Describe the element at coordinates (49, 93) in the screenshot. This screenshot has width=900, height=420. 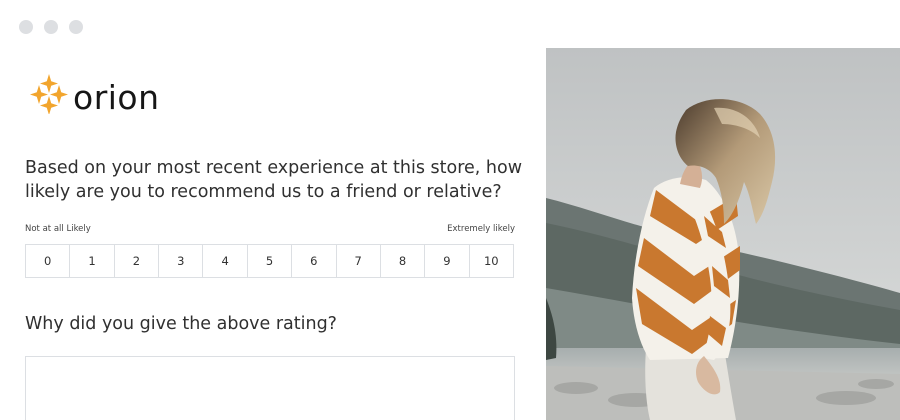
I see `sparkle-stars-icon` at that location.